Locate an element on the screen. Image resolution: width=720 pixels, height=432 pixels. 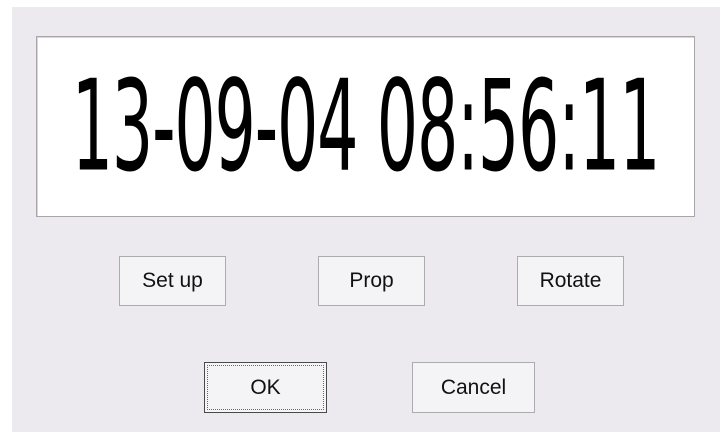
prop-button: Prop is located at coordinates (371, 281).